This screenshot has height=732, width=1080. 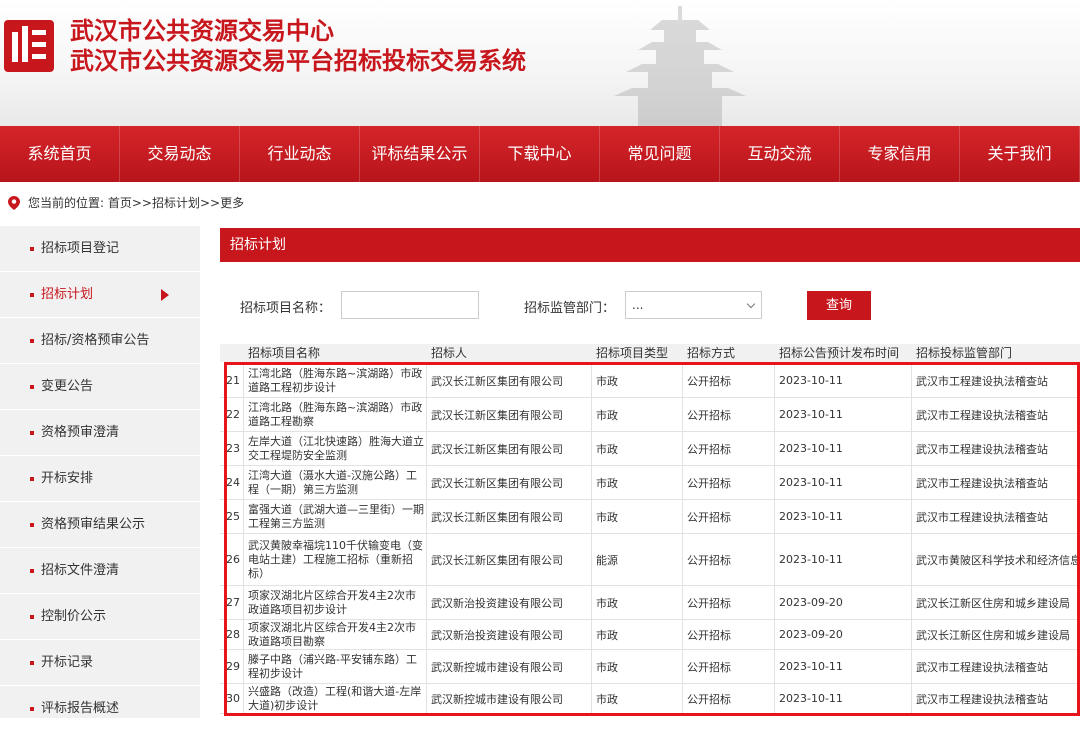 I want to click on project-name-cell: 项家汊湖北片区综合开发4主2次市政道路项目勘察, so click(x=335, y=634).